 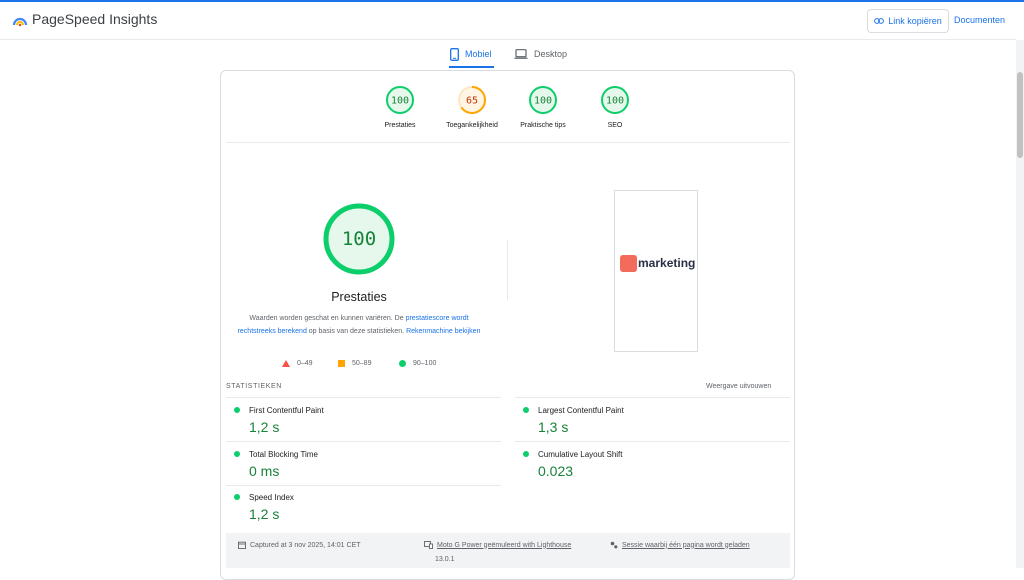 What do you see at coordinates (356, 331) in the screenshot?
I see `desc-text-2: op basis van deze statistieken.` at bounding box center [356, 331].